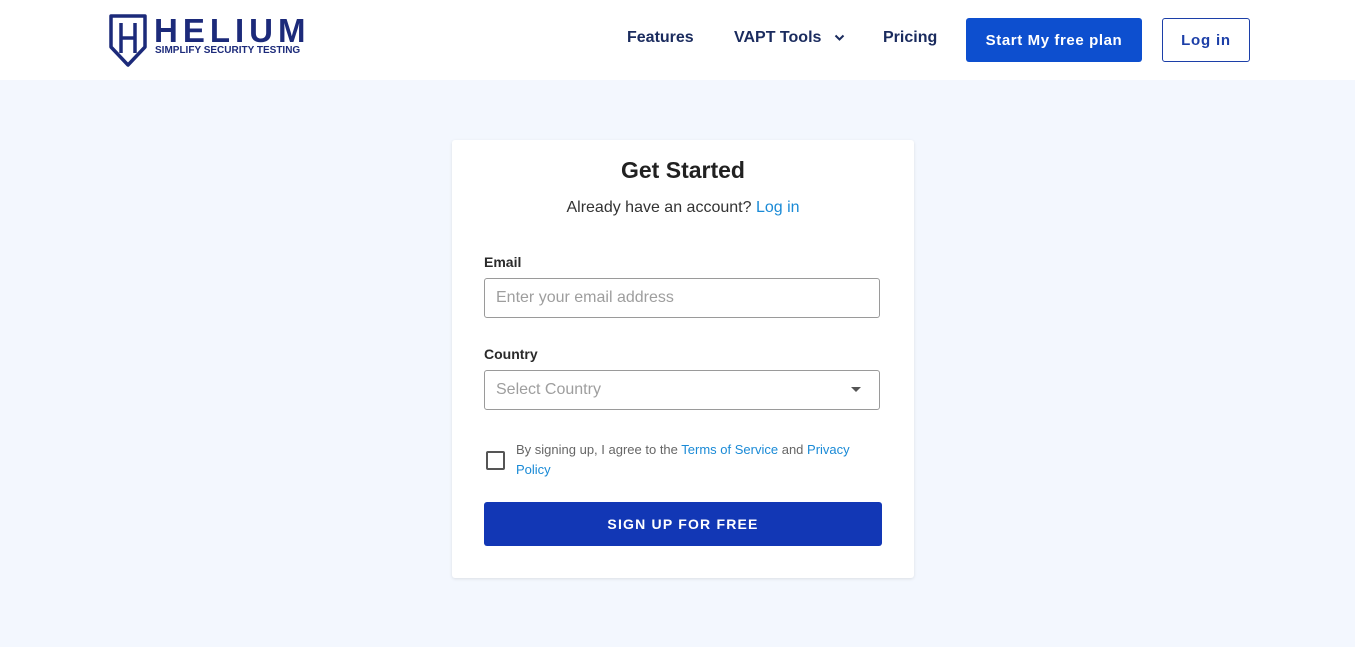  Describe the element at coordinates (729, 449) in the screenshot. I see `terms-of-service-link: Terms of Service` at that location.